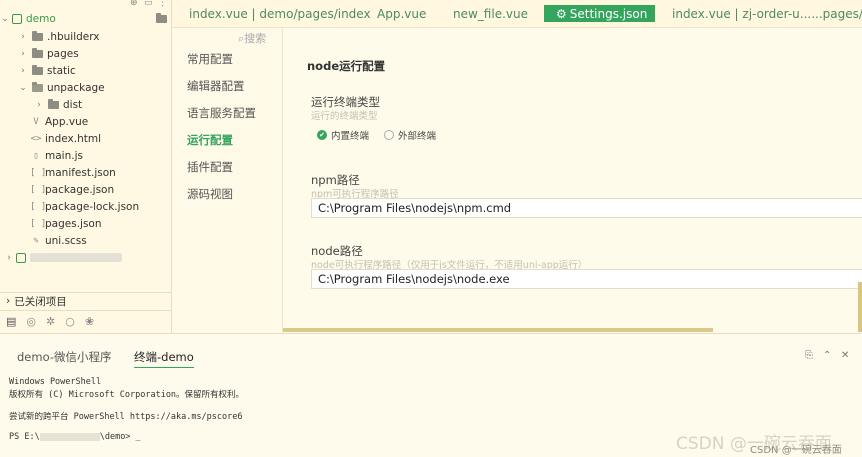  What do you see at coordinates (162, 4) in the screenshot?
I see `more-icon: ⋮` at bounding box center [162, 4].